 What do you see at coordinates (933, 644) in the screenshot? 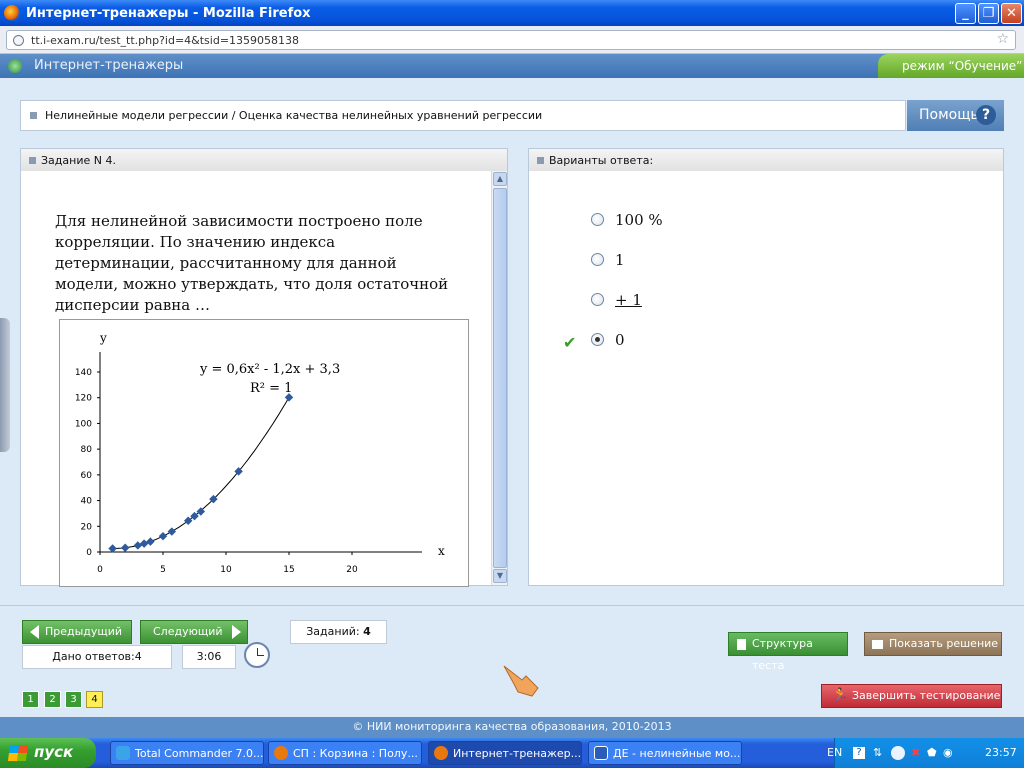
I see `show-solution-button: Показать решение` at bounding box center [933, 644].